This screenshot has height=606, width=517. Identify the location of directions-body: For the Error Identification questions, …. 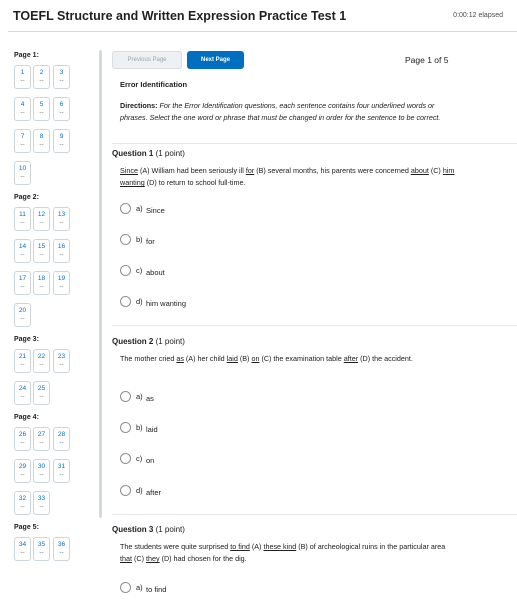
(280, 111).